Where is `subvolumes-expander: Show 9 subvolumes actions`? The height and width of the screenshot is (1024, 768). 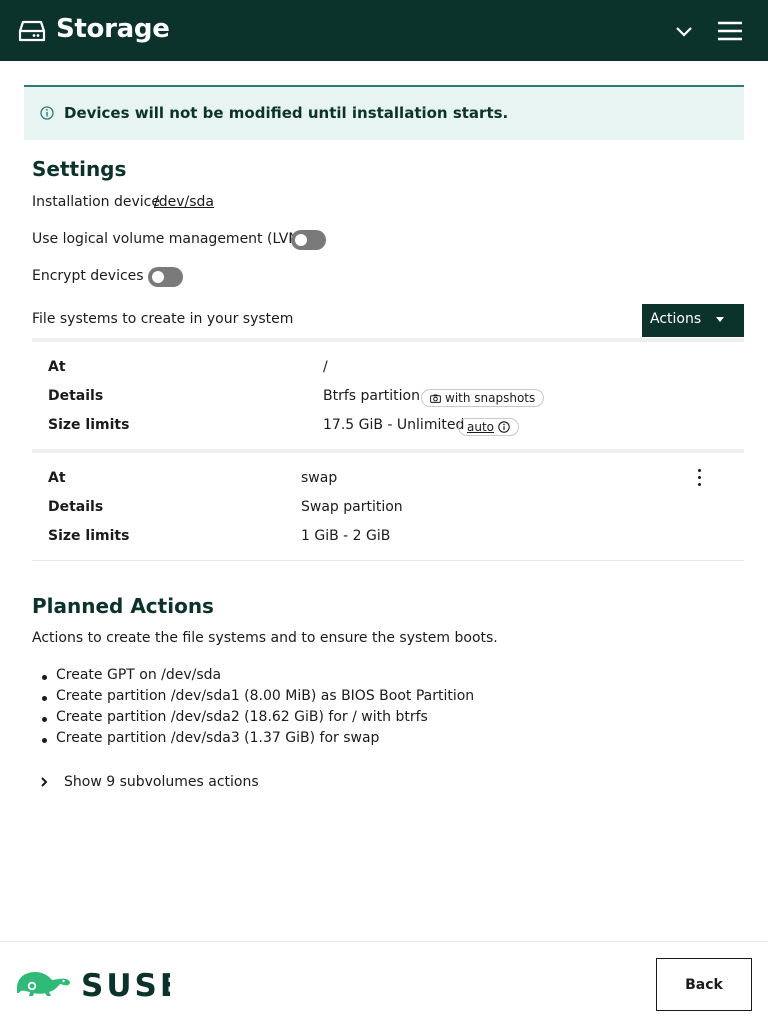
subvolumes-expander: Show 9 subvolumes actions is located at coordinates (152, 782).